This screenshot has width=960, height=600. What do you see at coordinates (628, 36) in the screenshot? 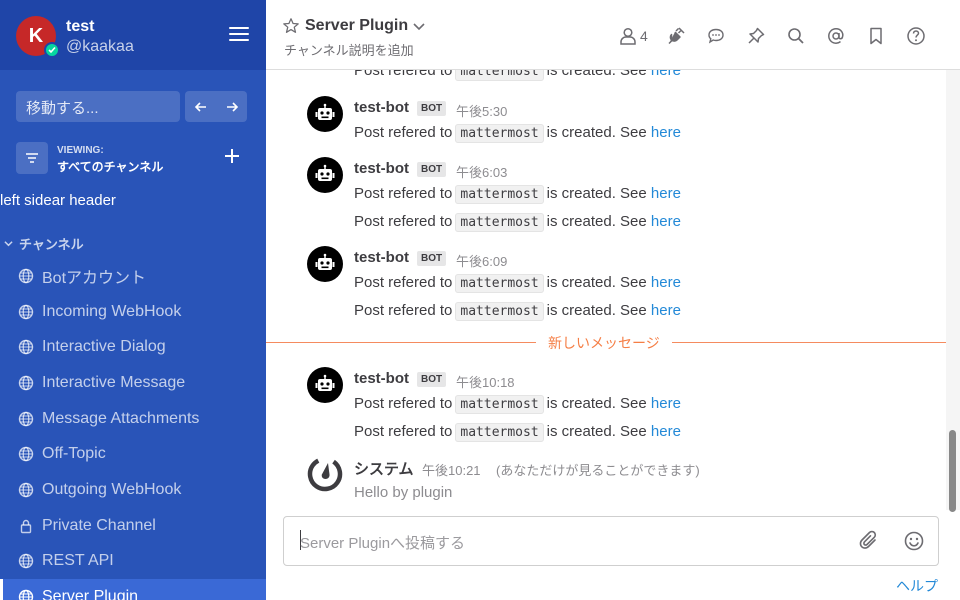
I see `member-icon` at bounding box center [628, 36].